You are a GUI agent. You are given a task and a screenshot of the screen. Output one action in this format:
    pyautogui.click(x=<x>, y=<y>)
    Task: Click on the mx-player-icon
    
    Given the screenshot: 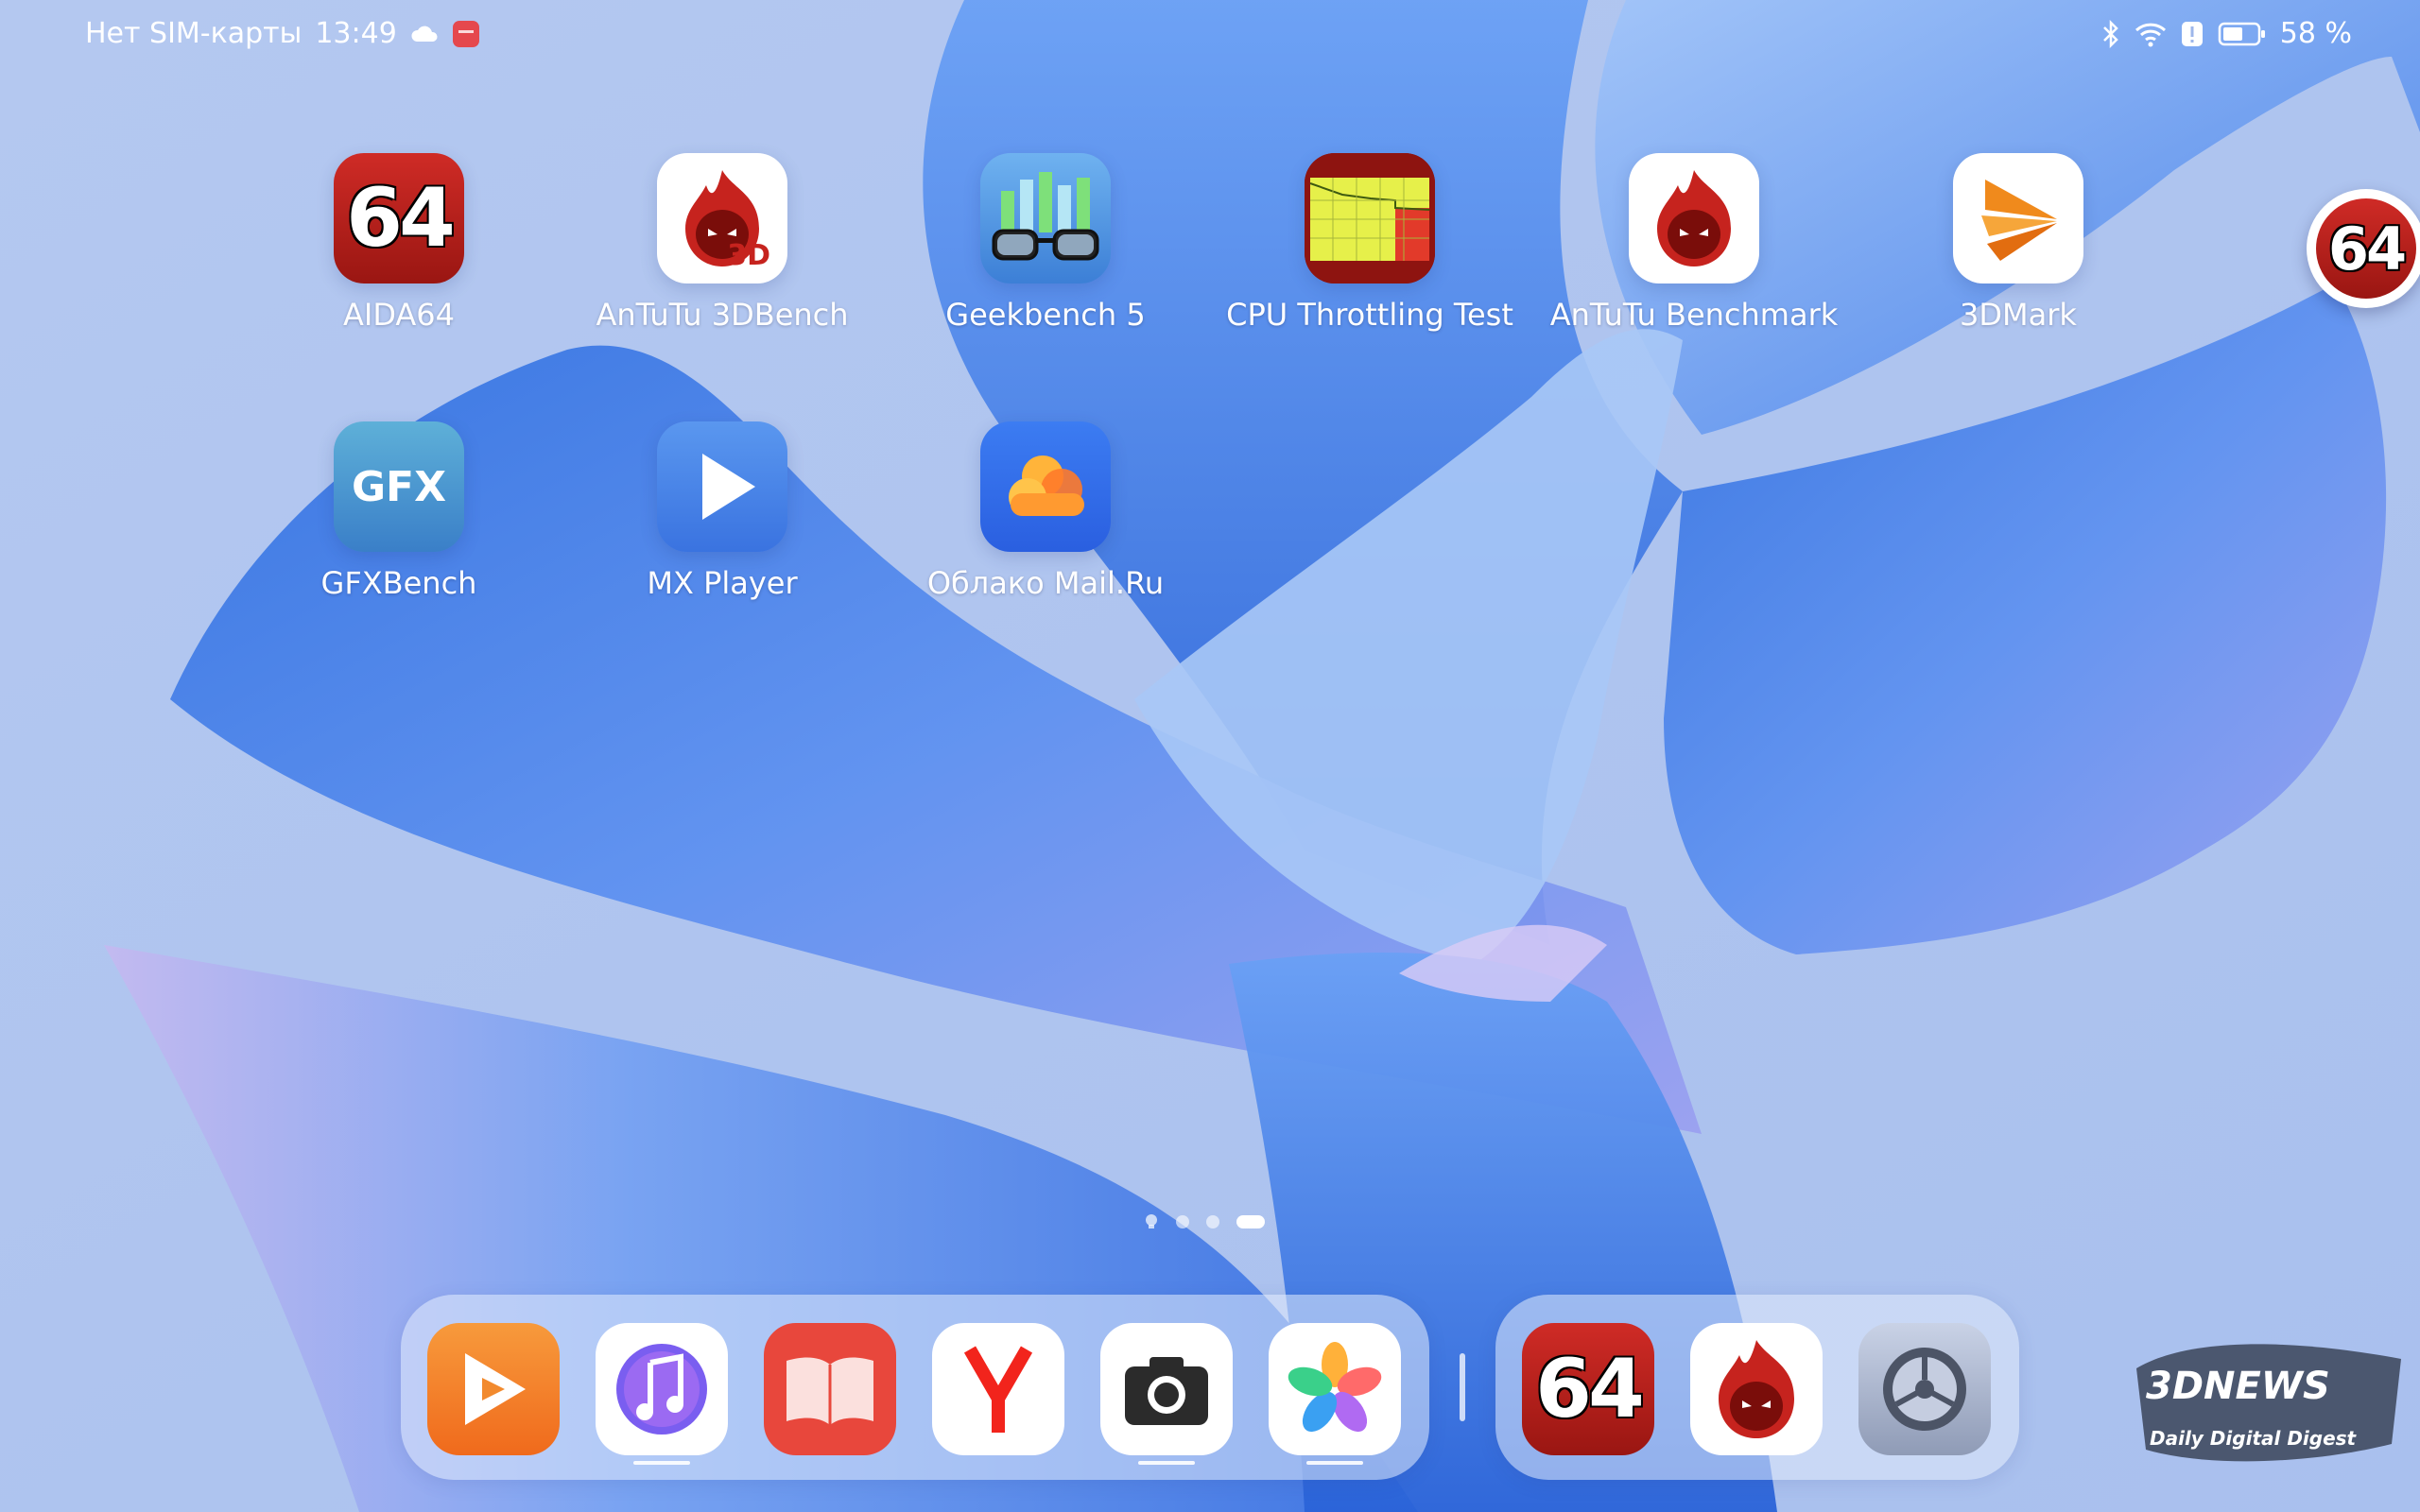 What is the action you would take?
    pyautogui.click(x=722, y=486)
    